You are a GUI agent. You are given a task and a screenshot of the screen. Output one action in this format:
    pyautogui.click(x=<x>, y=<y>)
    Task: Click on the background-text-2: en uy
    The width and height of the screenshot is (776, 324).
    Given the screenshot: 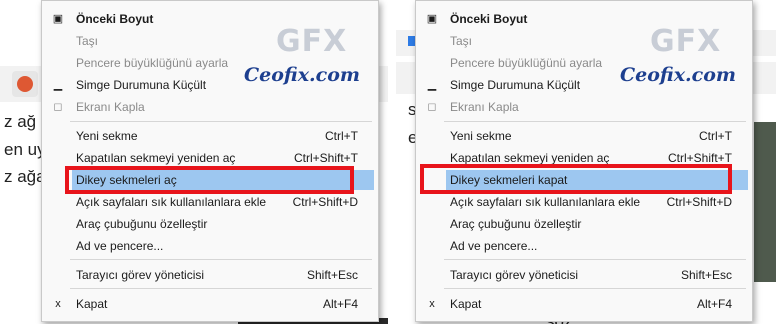 What is the action you would take?
    pyautogui.click(x=25, y=149)
    